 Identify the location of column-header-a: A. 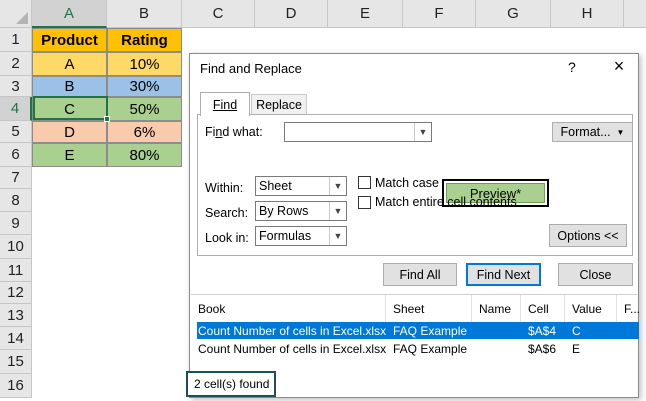
(69, 14).